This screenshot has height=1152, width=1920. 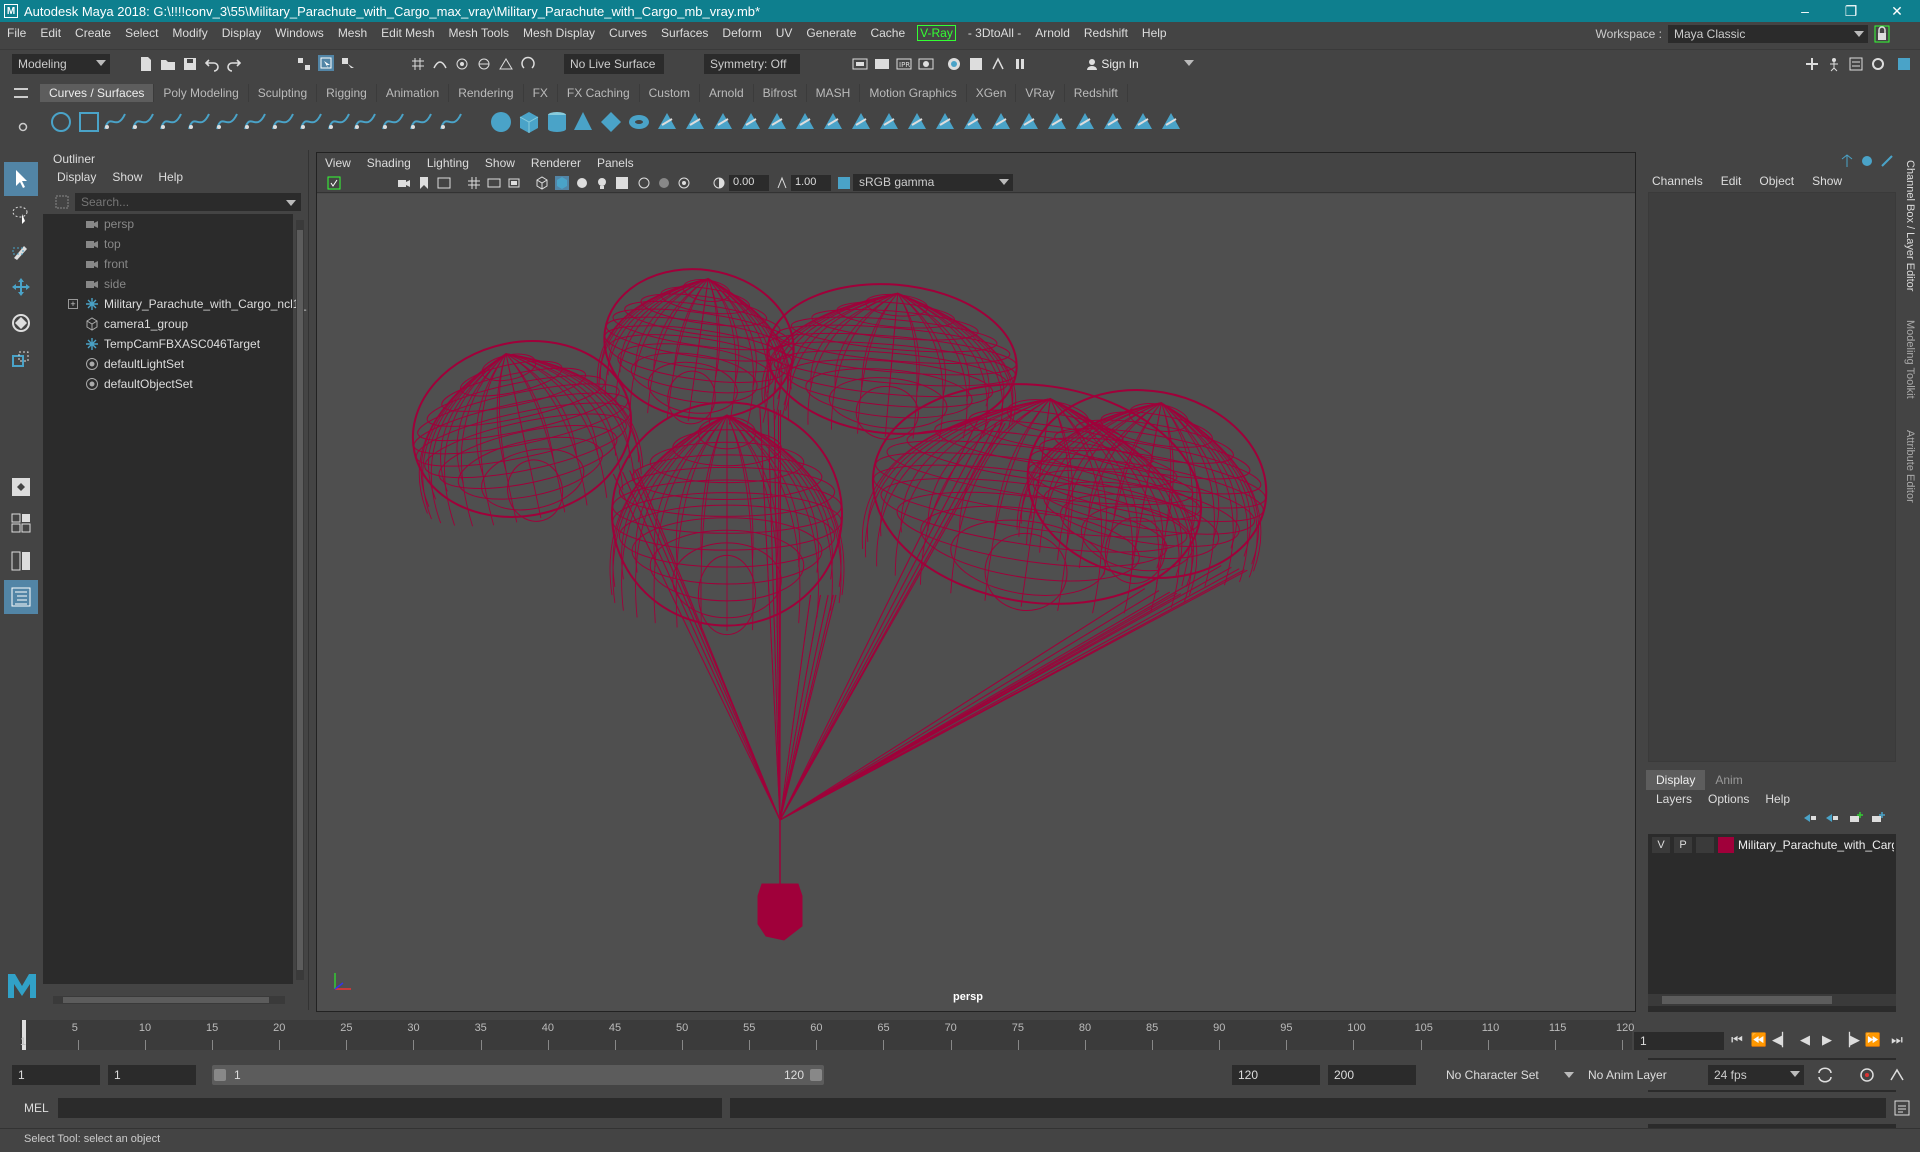 I want to click on snap-point-icon, so click(x=462, y=64).